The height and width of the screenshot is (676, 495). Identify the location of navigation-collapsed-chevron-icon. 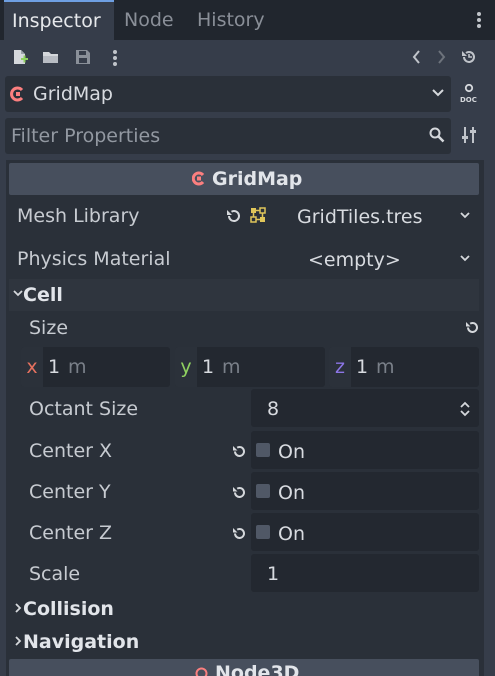
(18, 641).